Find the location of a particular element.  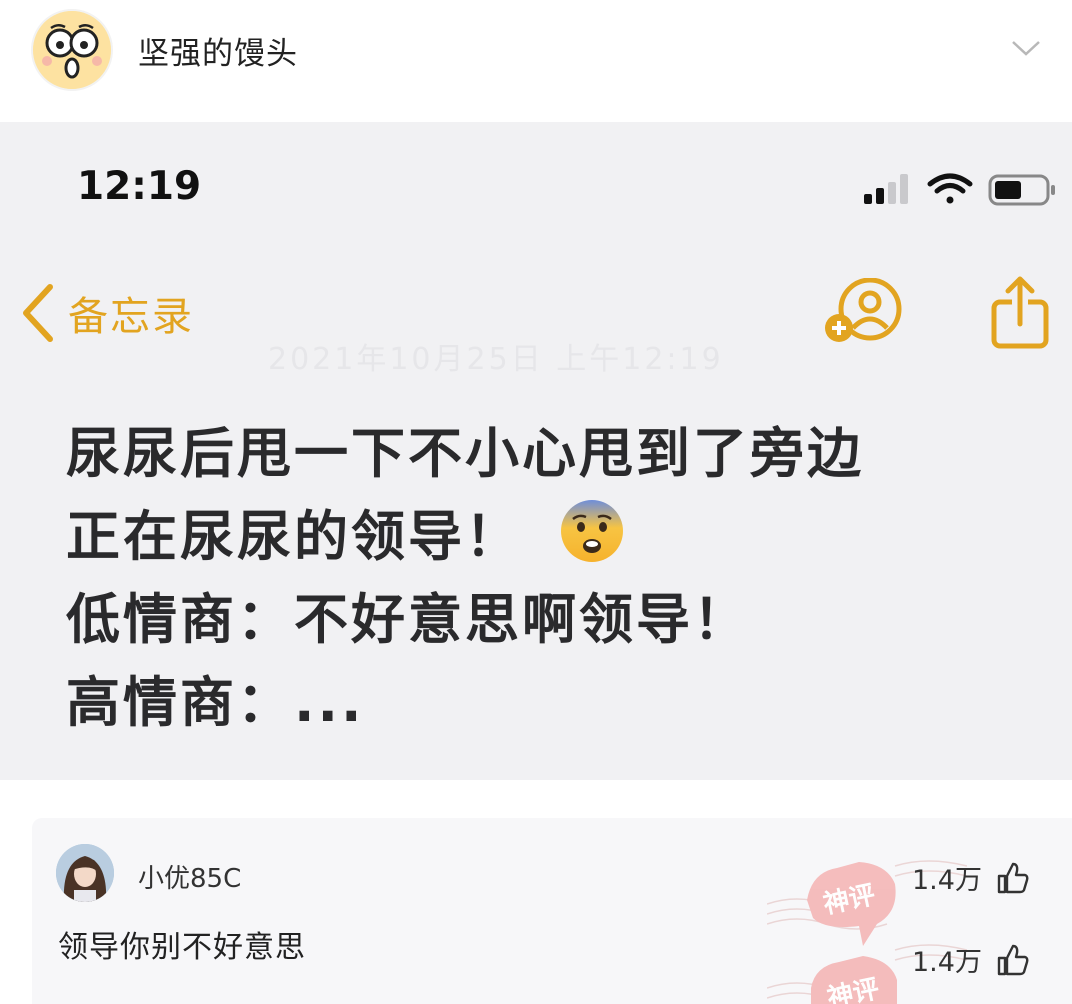

reply-like: 1.4万 is located at coordinates (971, 959).